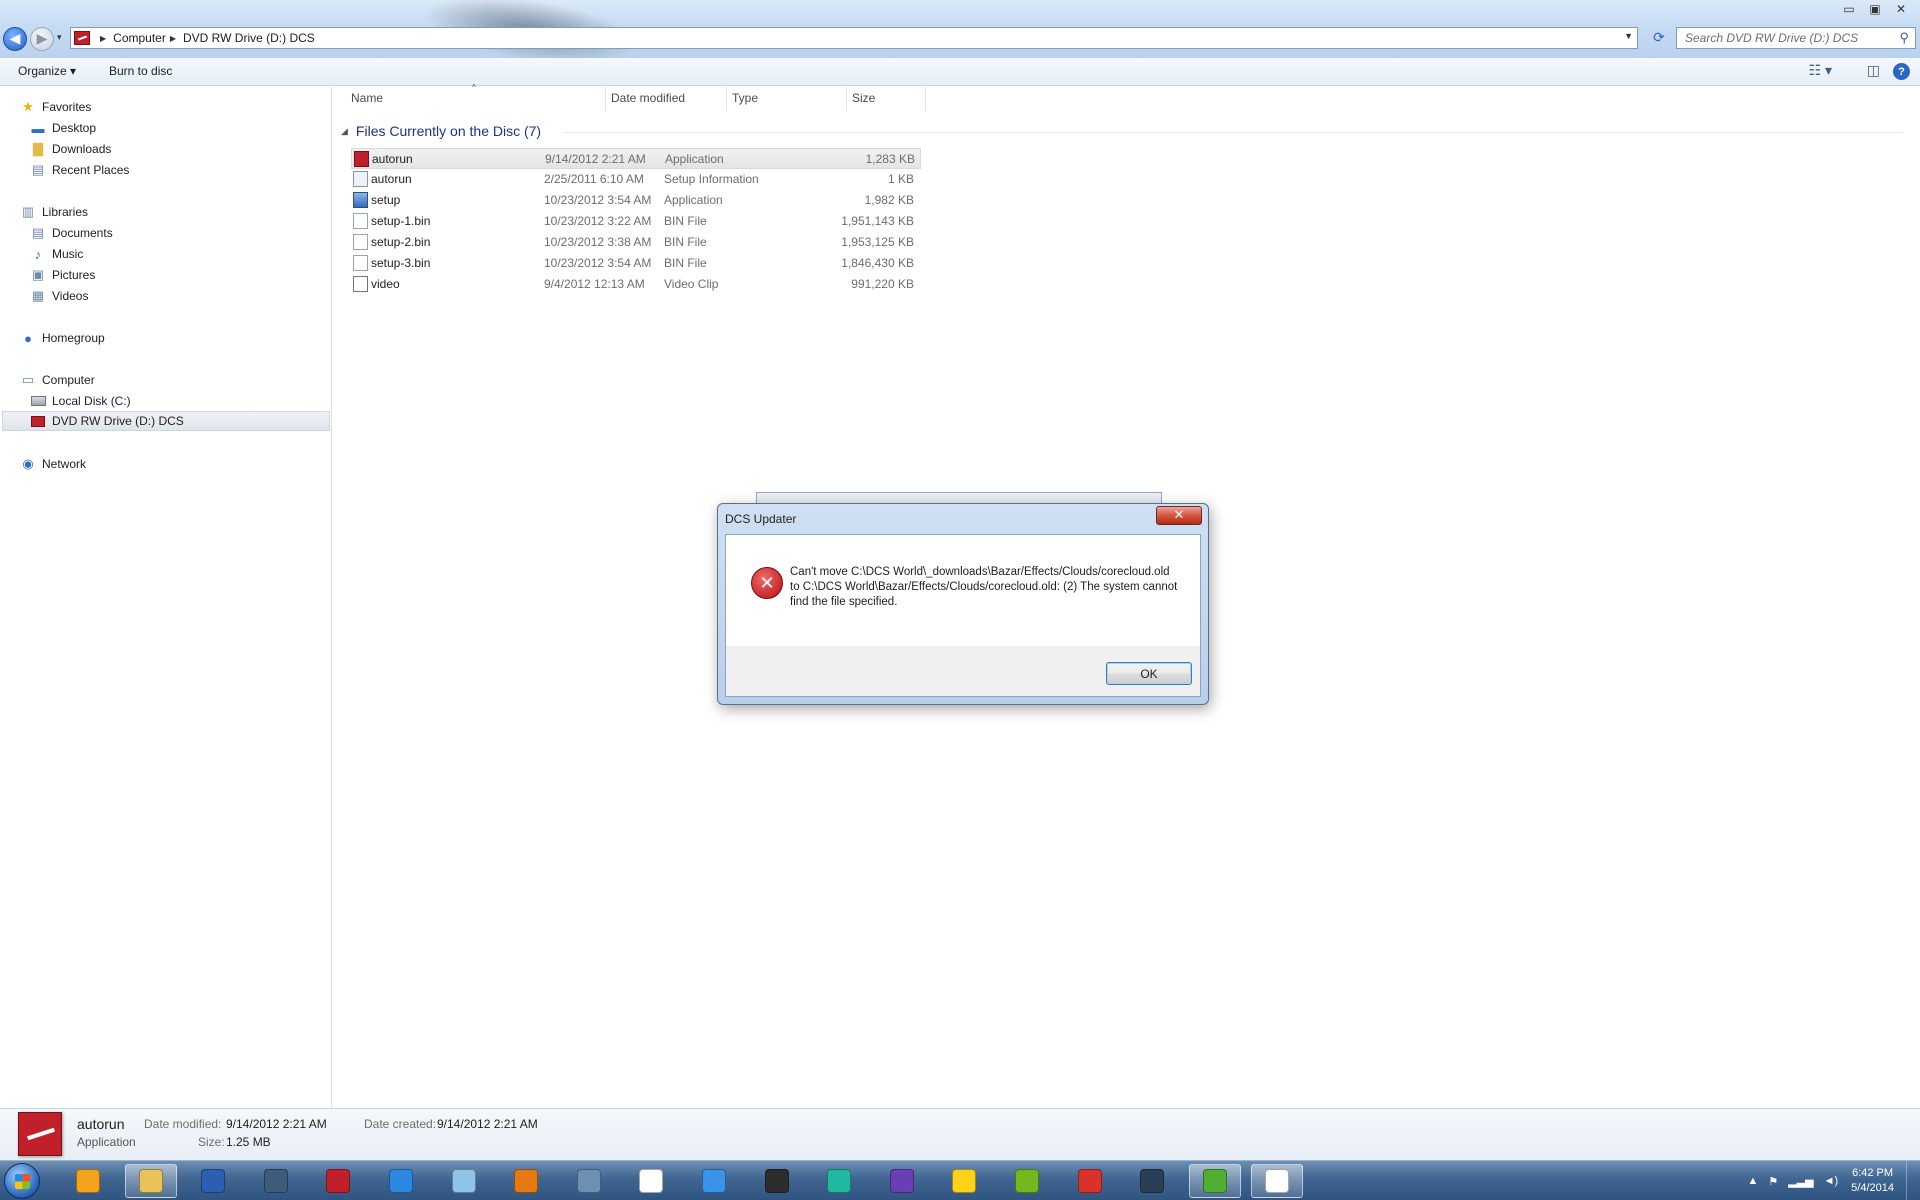 Image resolution: width=1920 pixels, height=1200 pixels. What do you see at coordinates (648, 98) in the screenshot?
I see `column-header-date: Date modified` at bounding box center [648, 98].